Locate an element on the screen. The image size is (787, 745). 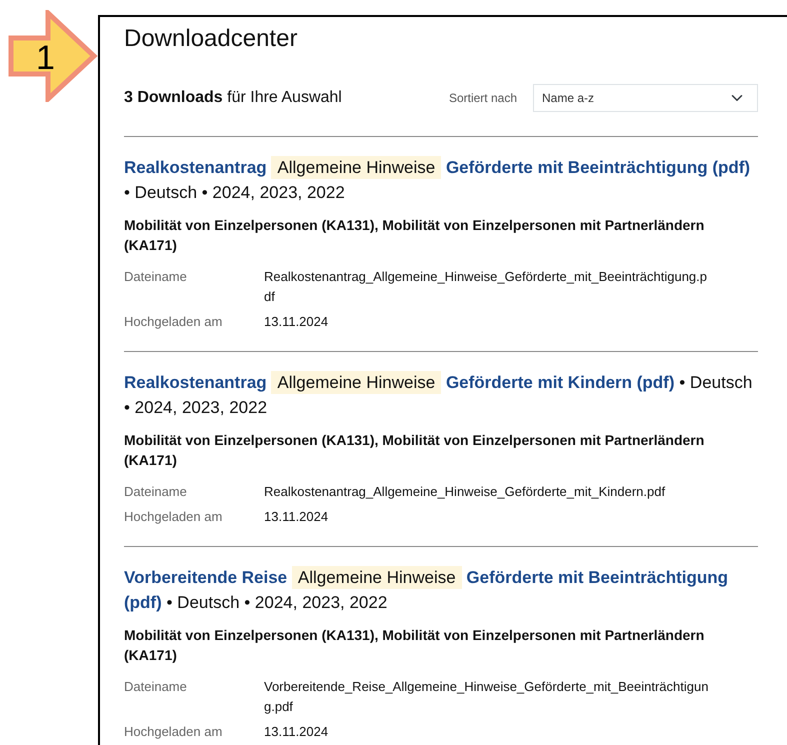
download-title: Realkostenantrag Allgemeine Hinweise Geförderte mit Kindern (pdf) • Deutsch • 2024, 2023, 2022 is located at coordinates (441, 395).